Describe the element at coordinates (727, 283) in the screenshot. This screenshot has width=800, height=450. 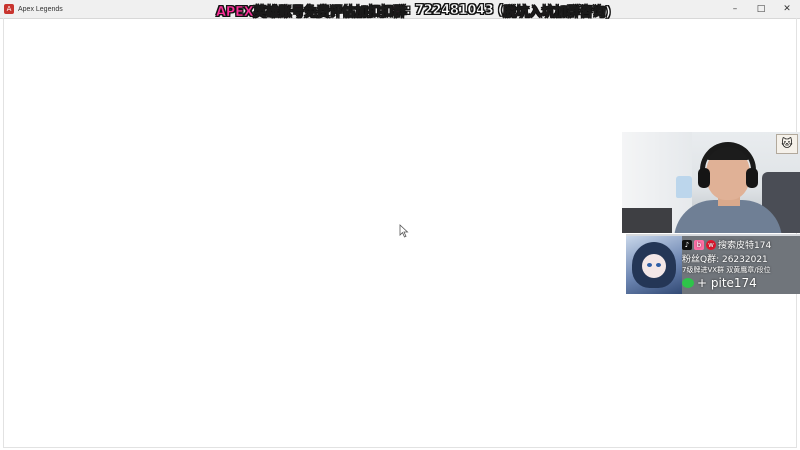
I see `wechat-id-text: + pite174` at that location.